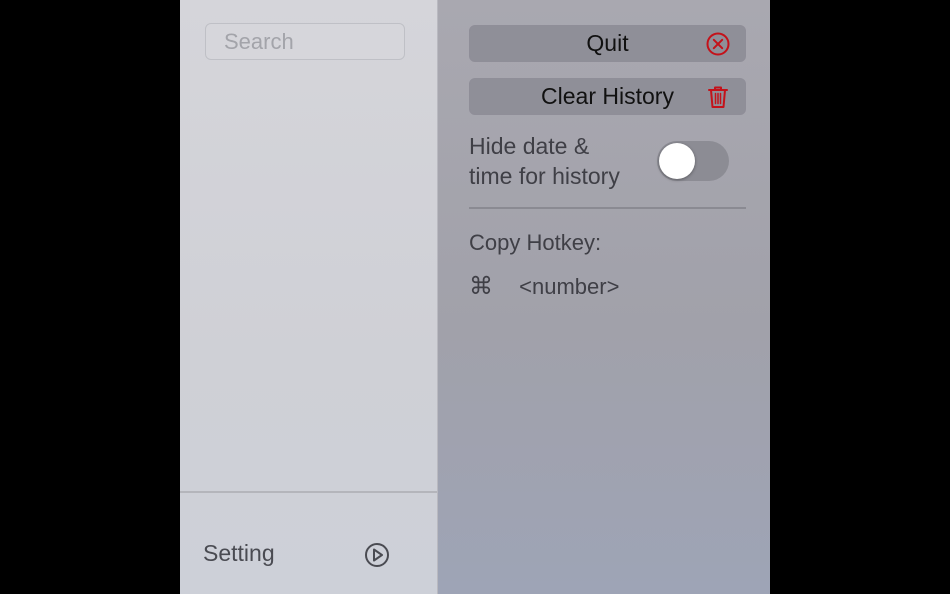 The height and width of the screenshot is (594, 950). I want to click on hide-date-toggle-label: Hide date & time for history, so click(561, 161).